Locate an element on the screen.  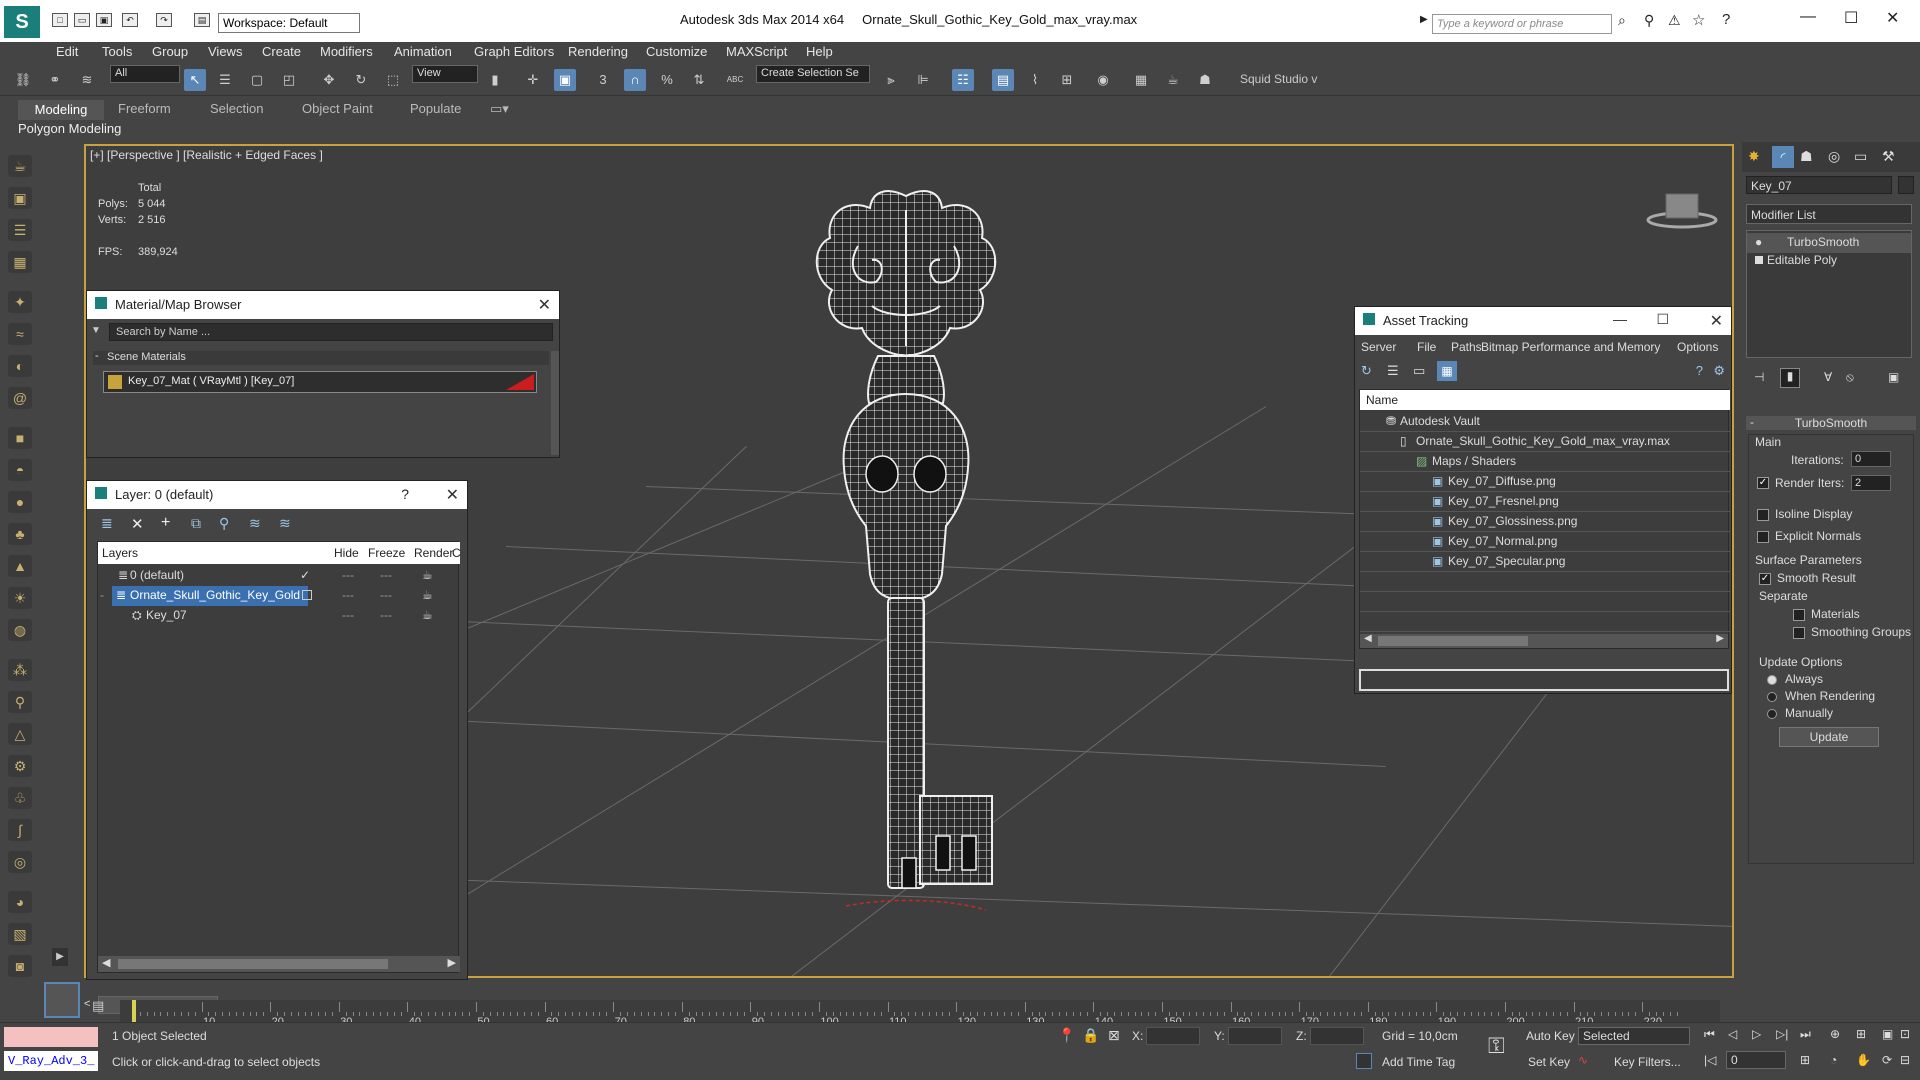
minimize-icon: — is located at coordinates (1808, 17).